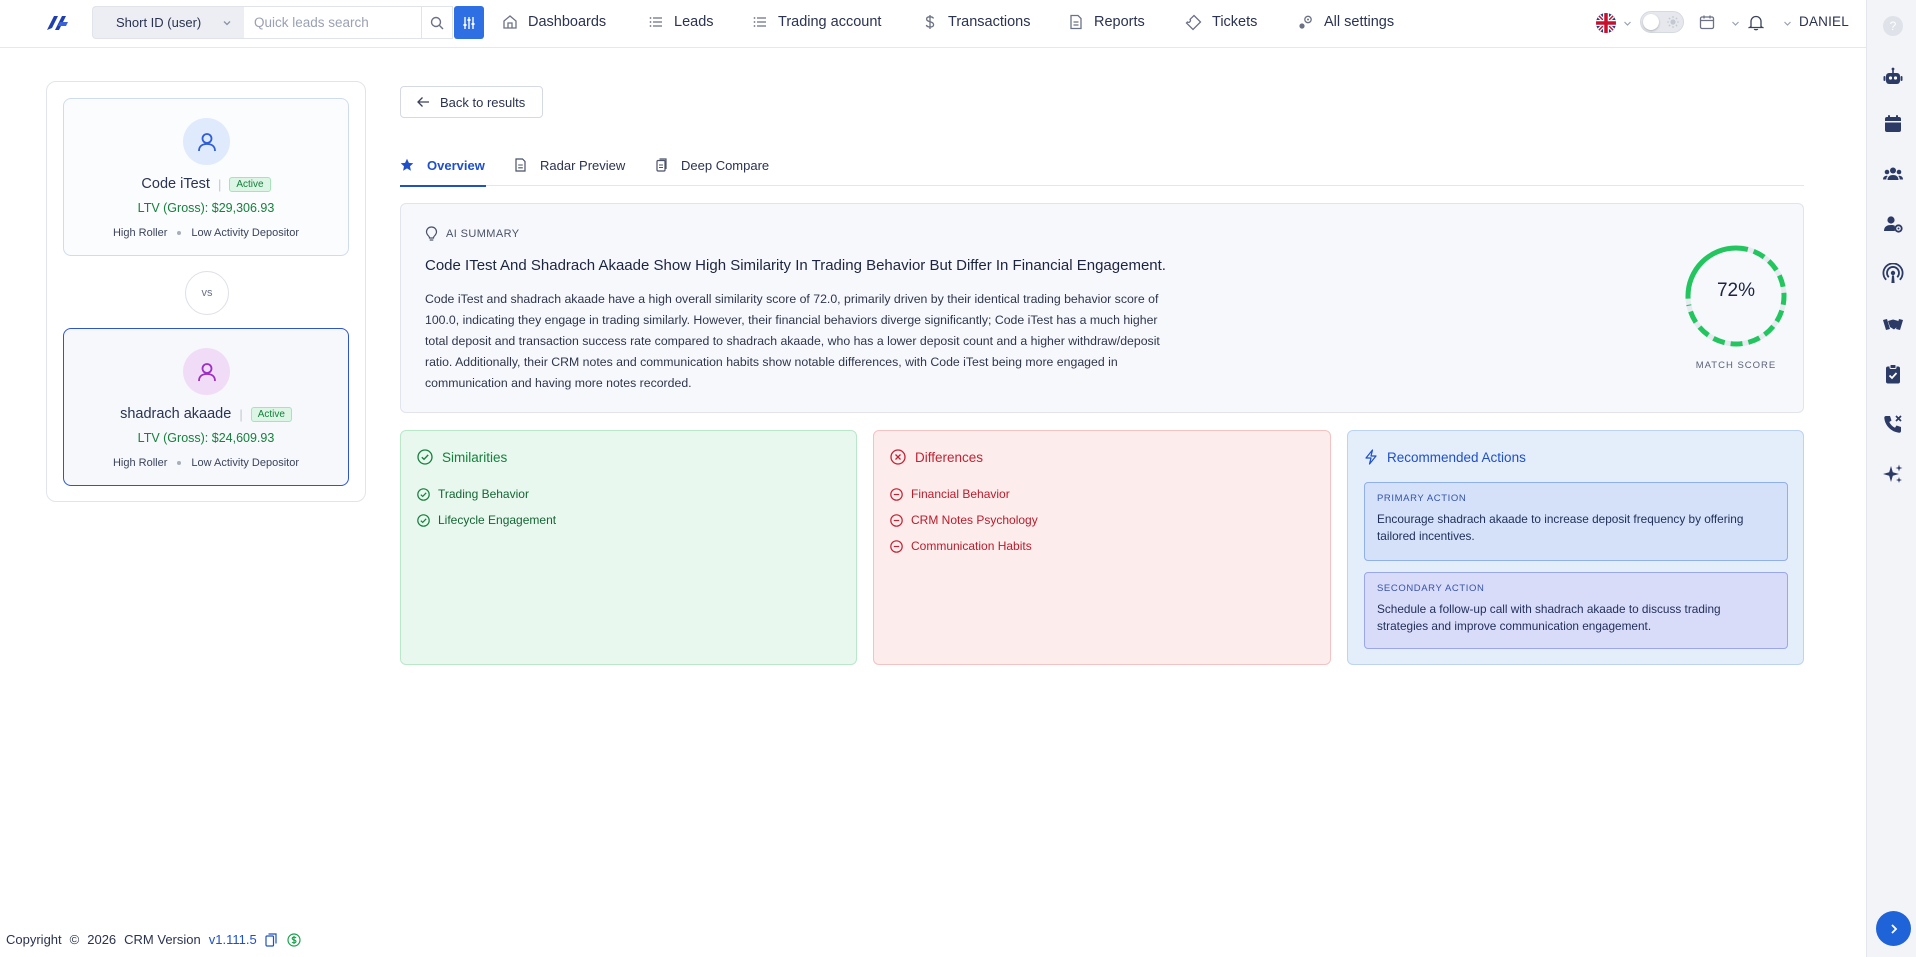  What do you see at coordinates (423, 102) in the screenshot?
I see `arrow-left-icon` at bounding box center [423, 102].